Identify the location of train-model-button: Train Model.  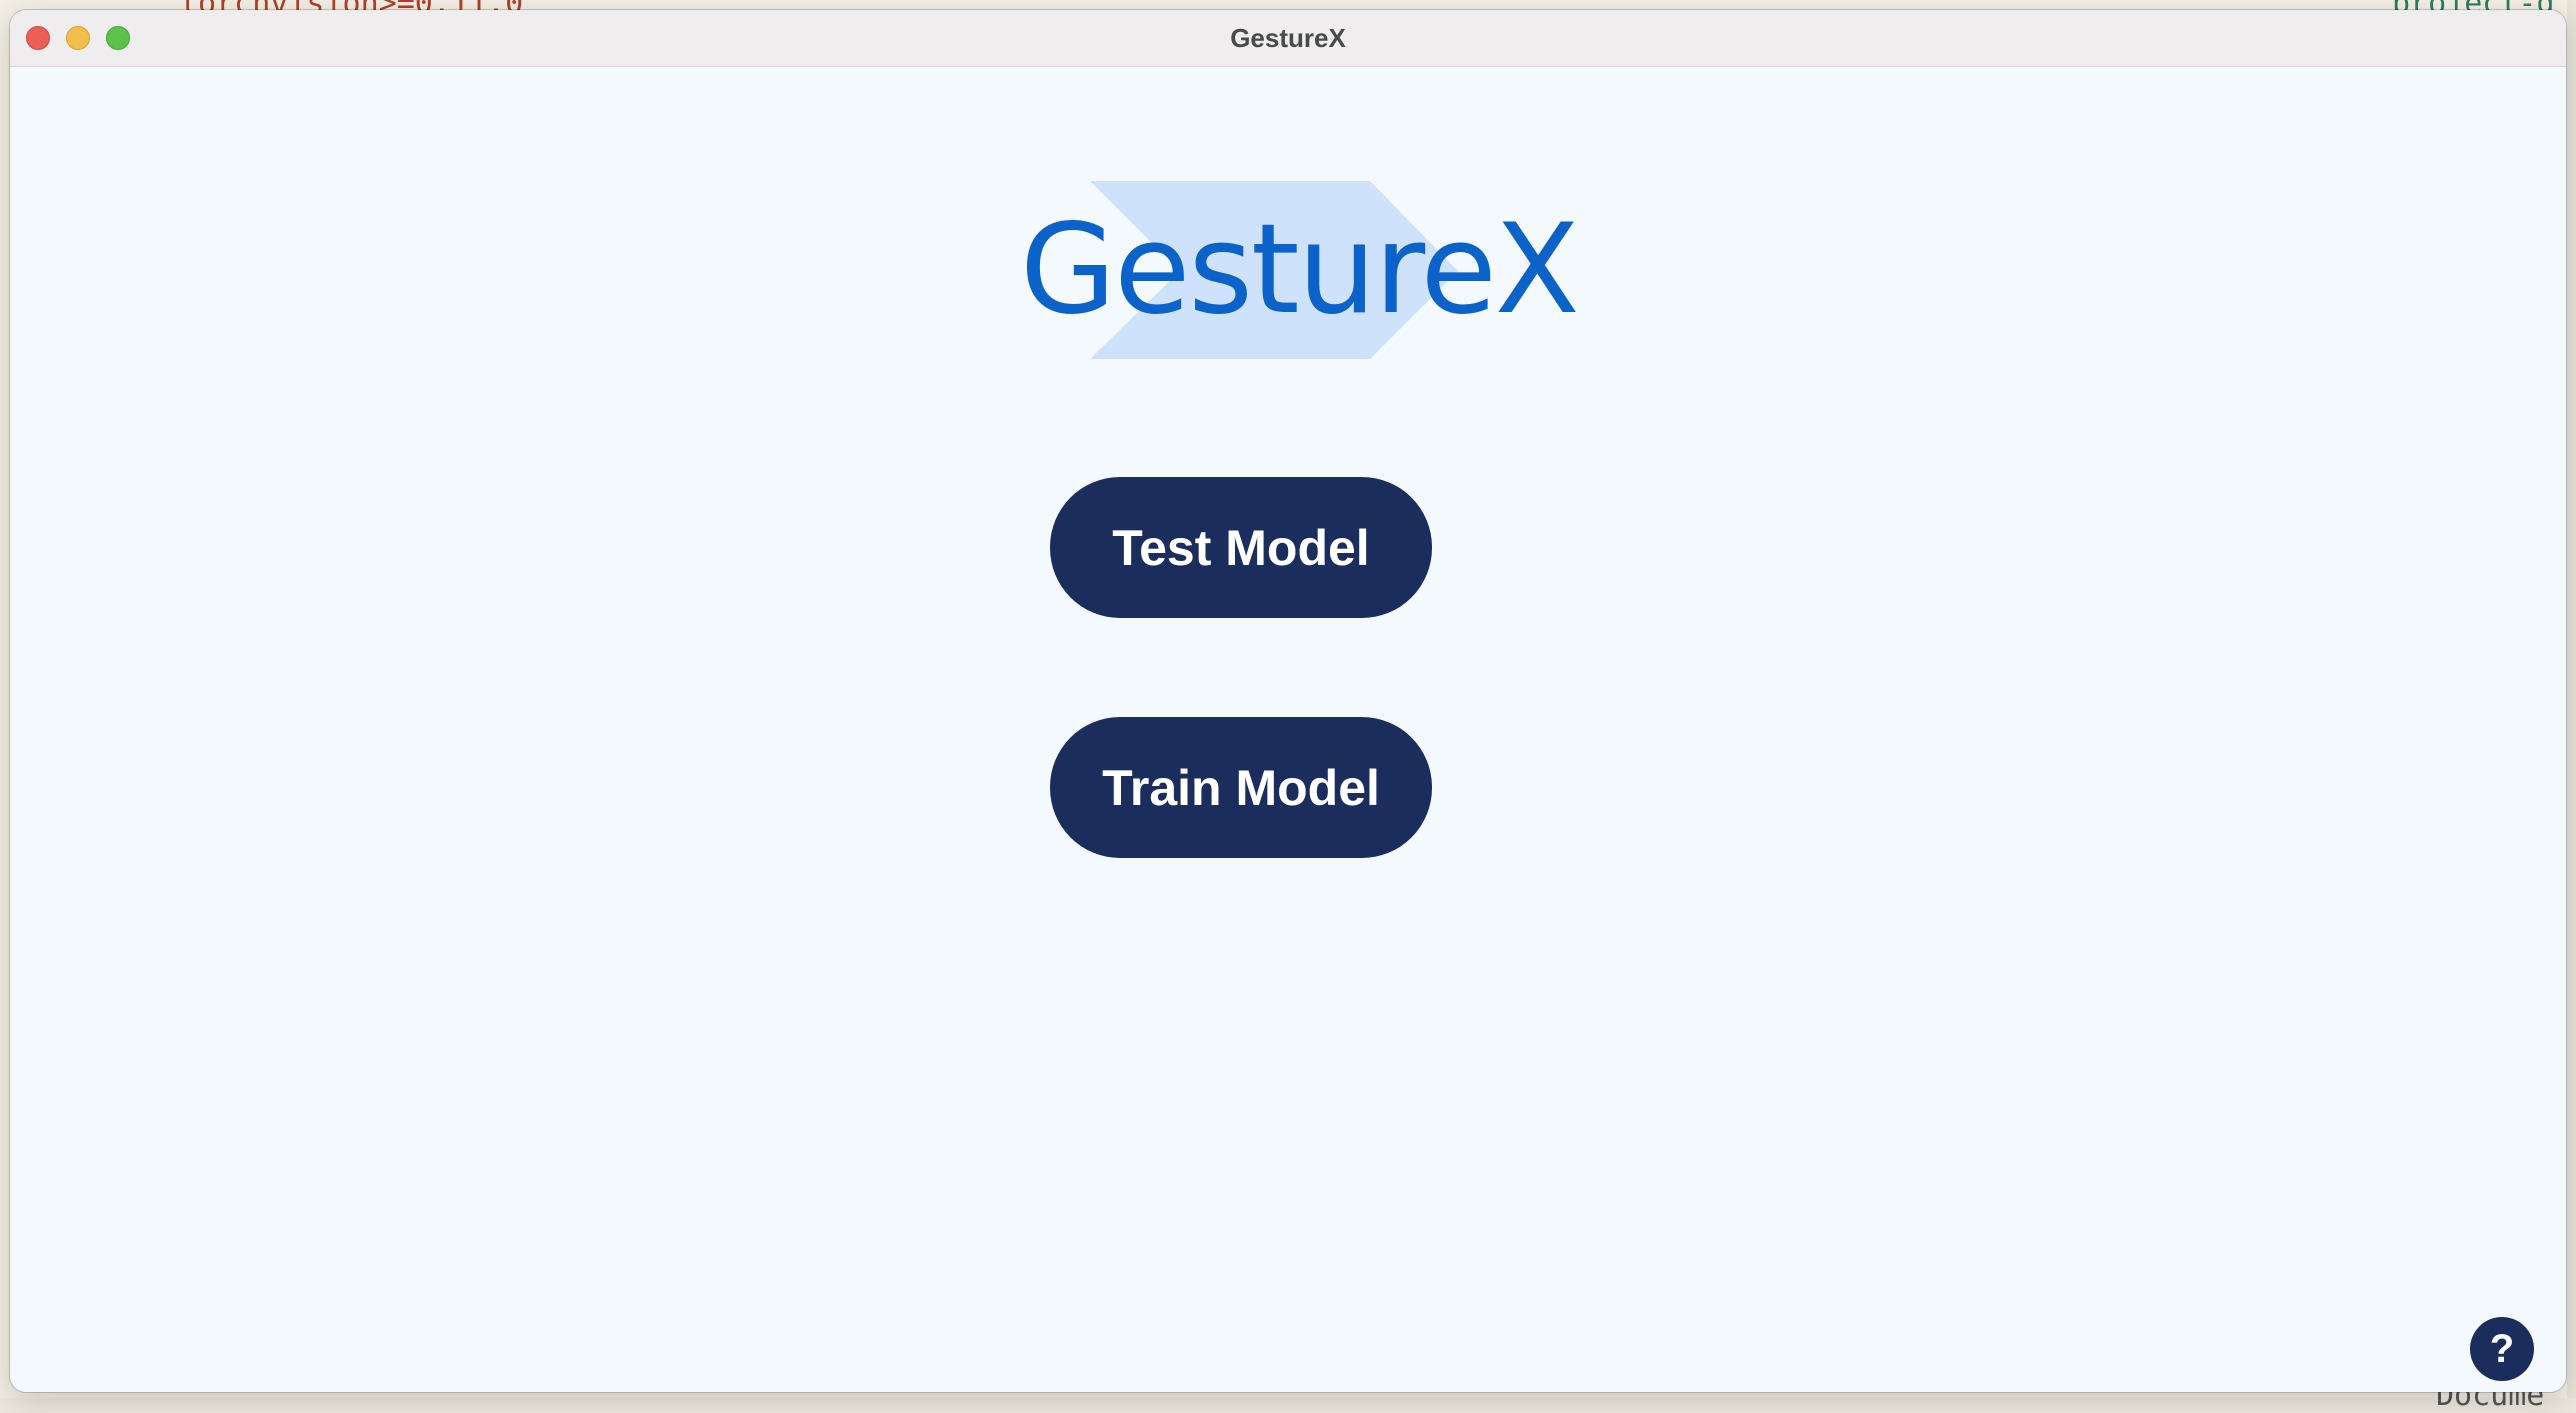
(1241, 787).